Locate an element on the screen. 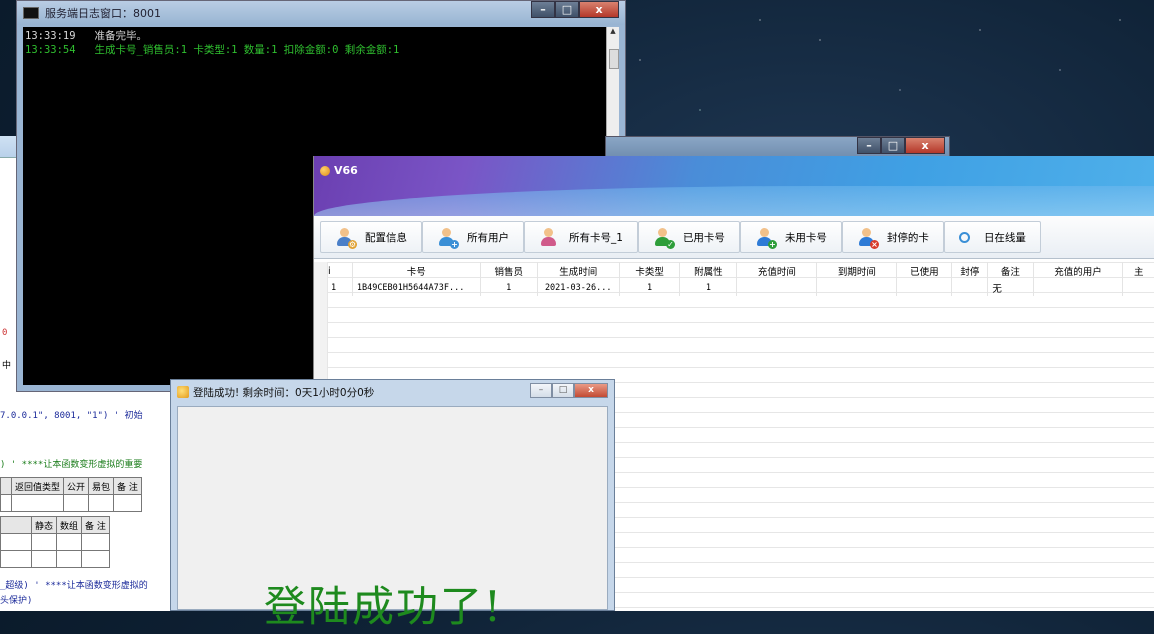  column-header: 附属性 is located at coordinates (708, 271).